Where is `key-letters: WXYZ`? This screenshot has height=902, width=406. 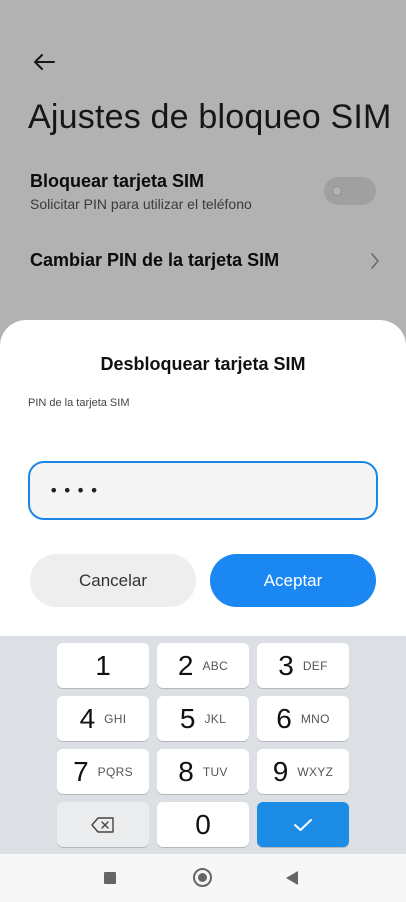
key-letters: WXYZ is located at coordinates (315, 771).